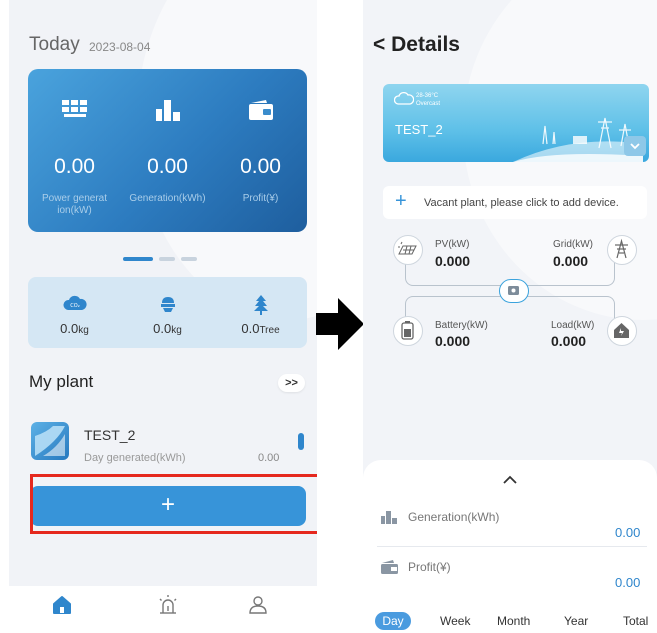 The image size is (657, 633). I want to click on weather-condition: Overcast, so click(428, 104).